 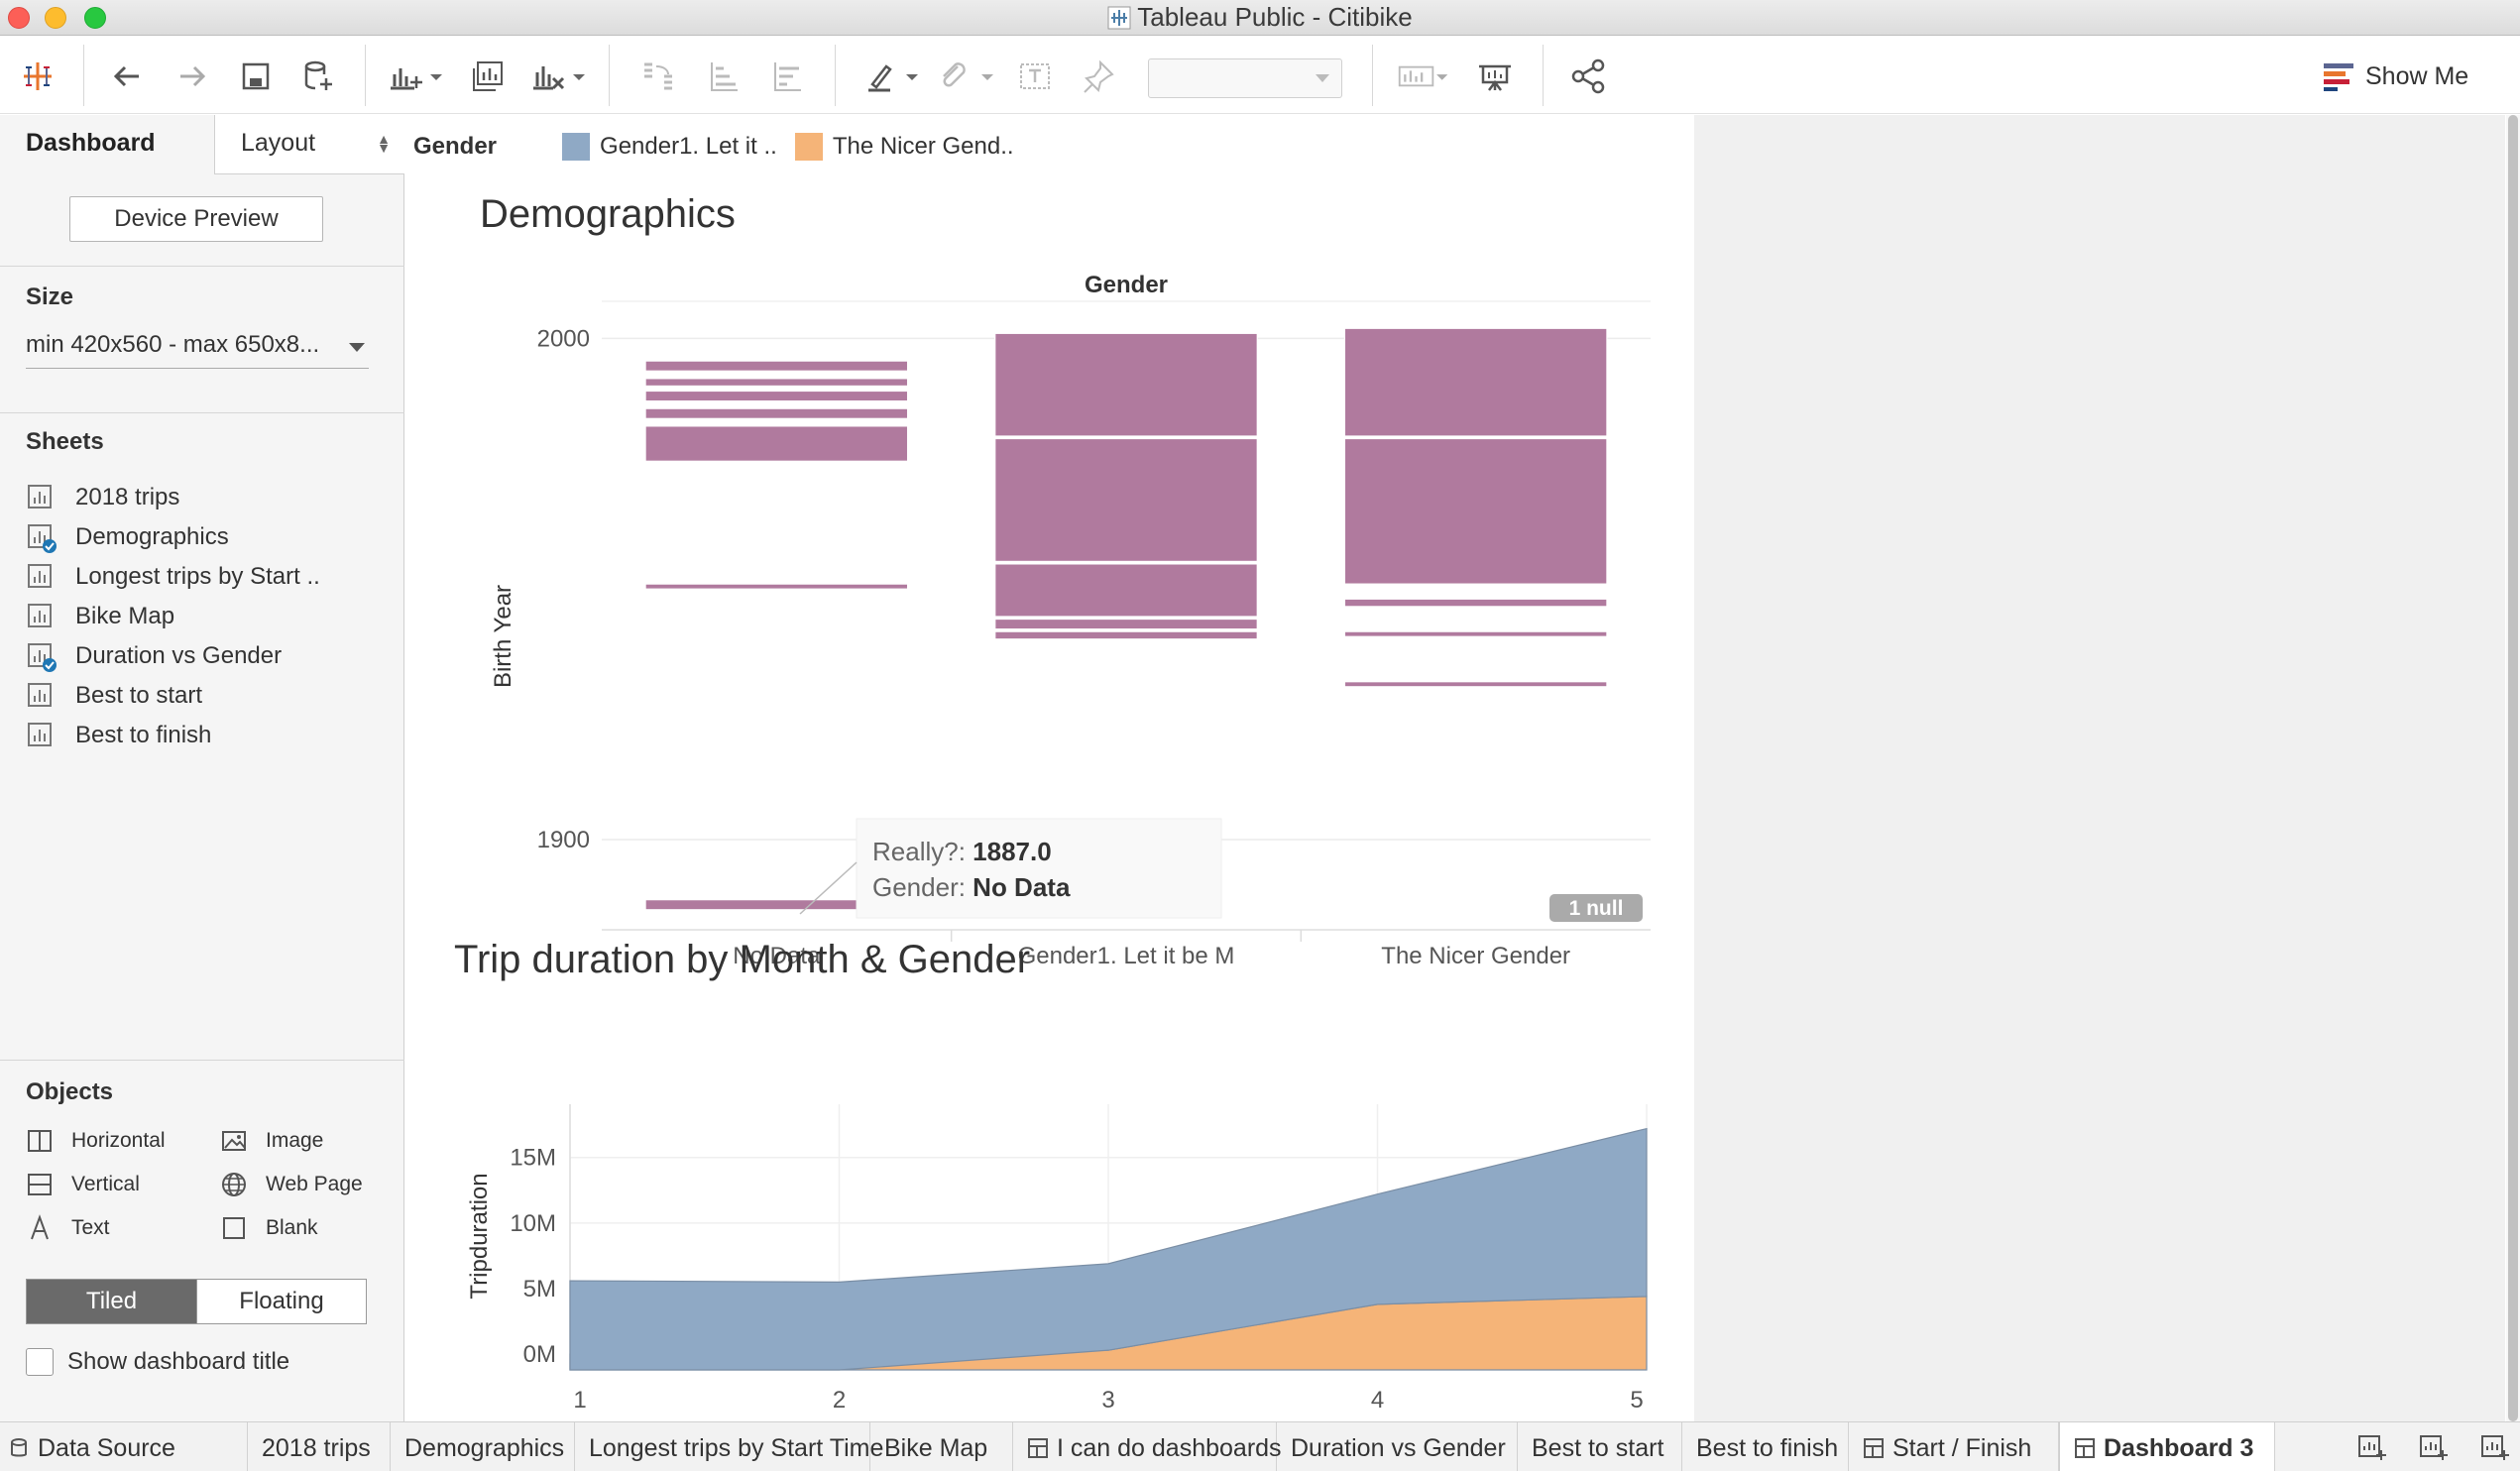 What do you see at coordinates (125, 616) in the screenshot?
I see `sheet-label: Bike Map` at bounding box center [125, 616].